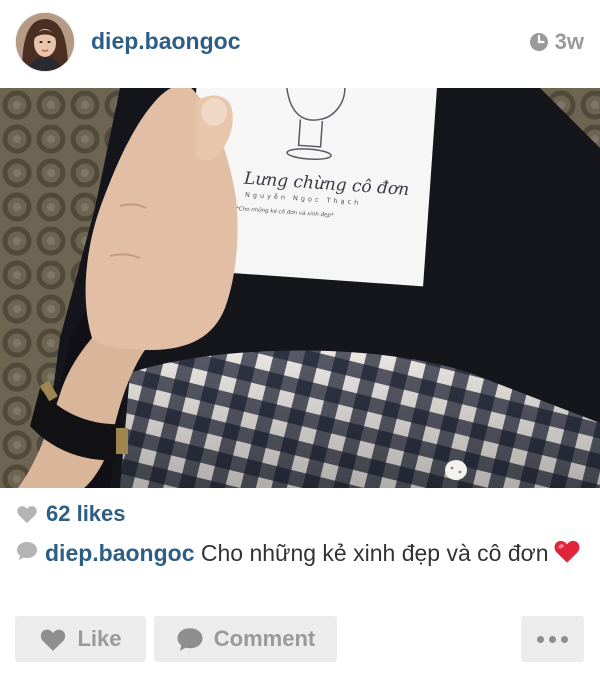  I want to click on post-header: diep.baongoc 3w, so click(300, 44).